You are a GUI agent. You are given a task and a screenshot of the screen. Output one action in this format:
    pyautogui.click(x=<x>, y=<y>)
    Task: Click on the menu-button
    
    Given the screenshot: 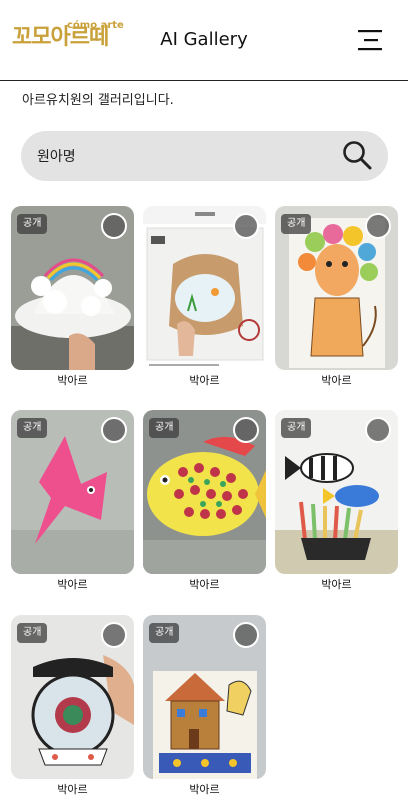 What is the action you would take?
    pyautogui.click(x=370, y=40)
    